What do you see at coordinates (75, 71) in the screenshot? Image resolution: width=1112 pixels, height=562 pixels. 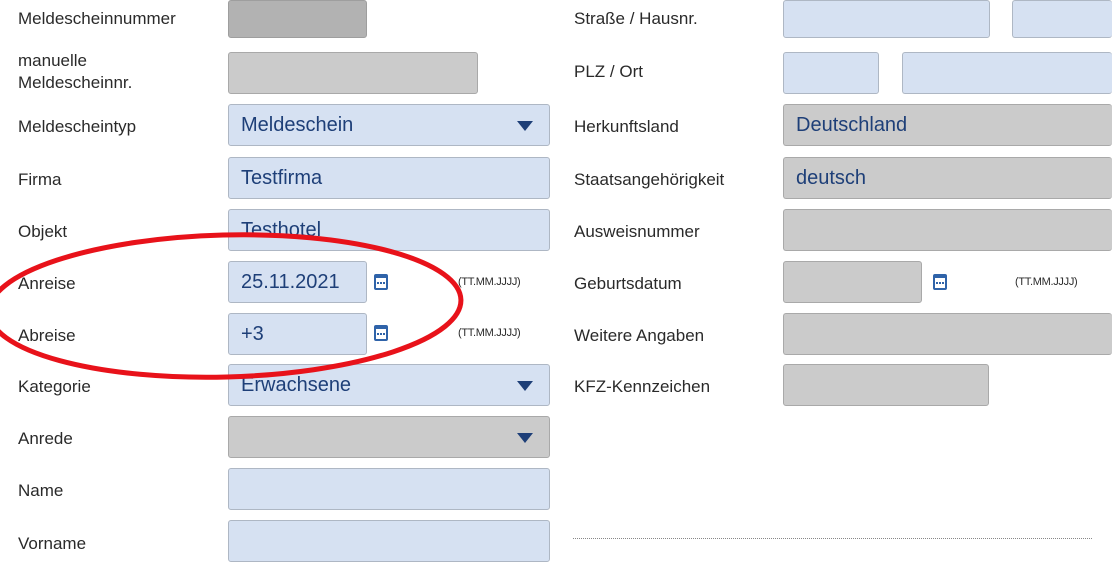 I see `label-manuelle-meldescheinnr: manuelle Meldescheinnr.` at bounding box center [75, 71].